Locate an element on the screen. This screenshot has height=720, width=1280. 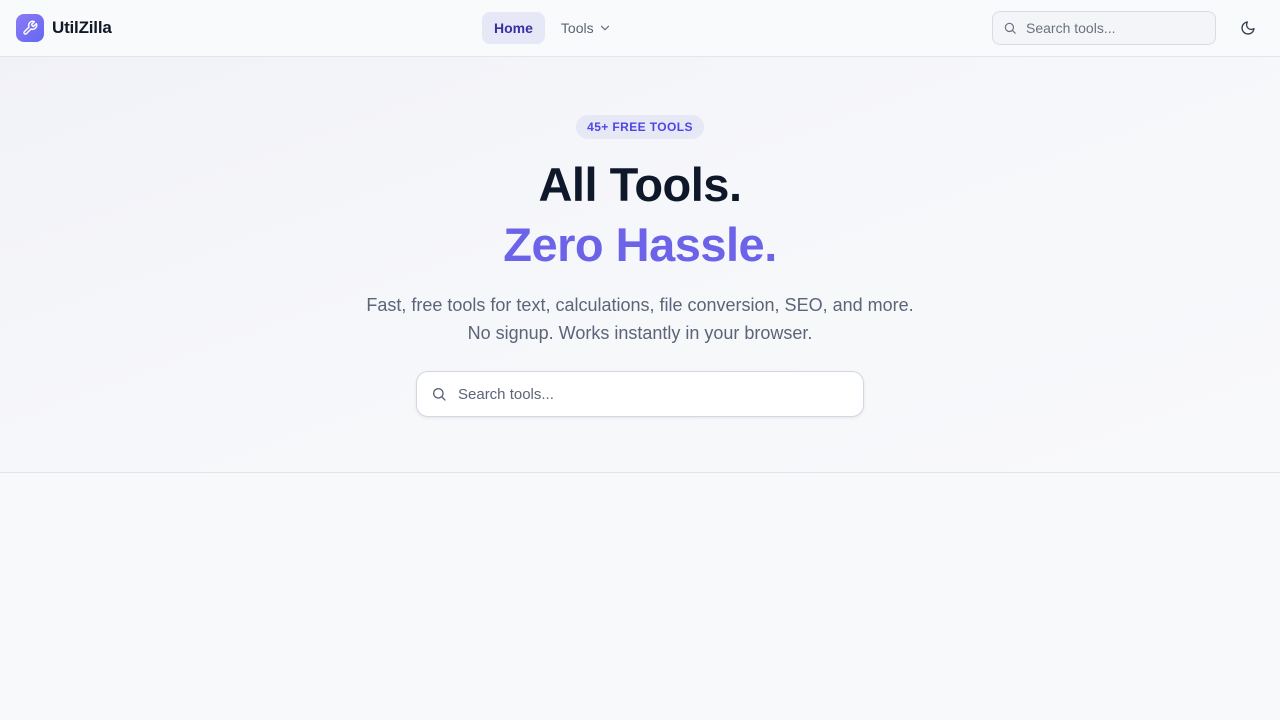
brand-link: UtilZilla is located at coordinates (64, 28).